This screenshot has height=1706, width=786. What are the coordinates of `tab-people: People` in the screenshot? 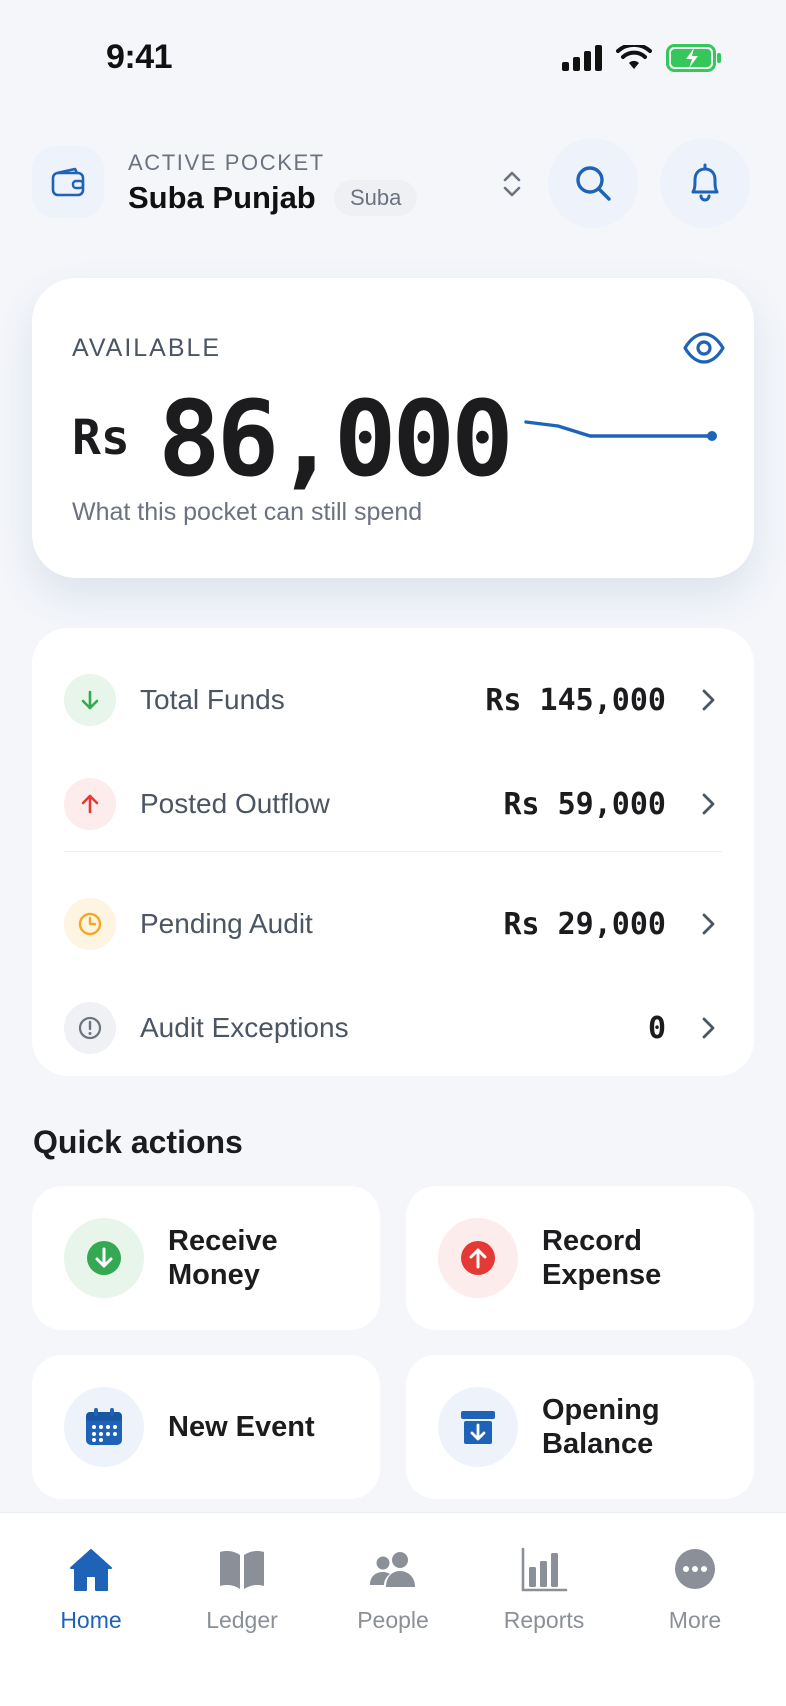 It's located at (393, 1598).